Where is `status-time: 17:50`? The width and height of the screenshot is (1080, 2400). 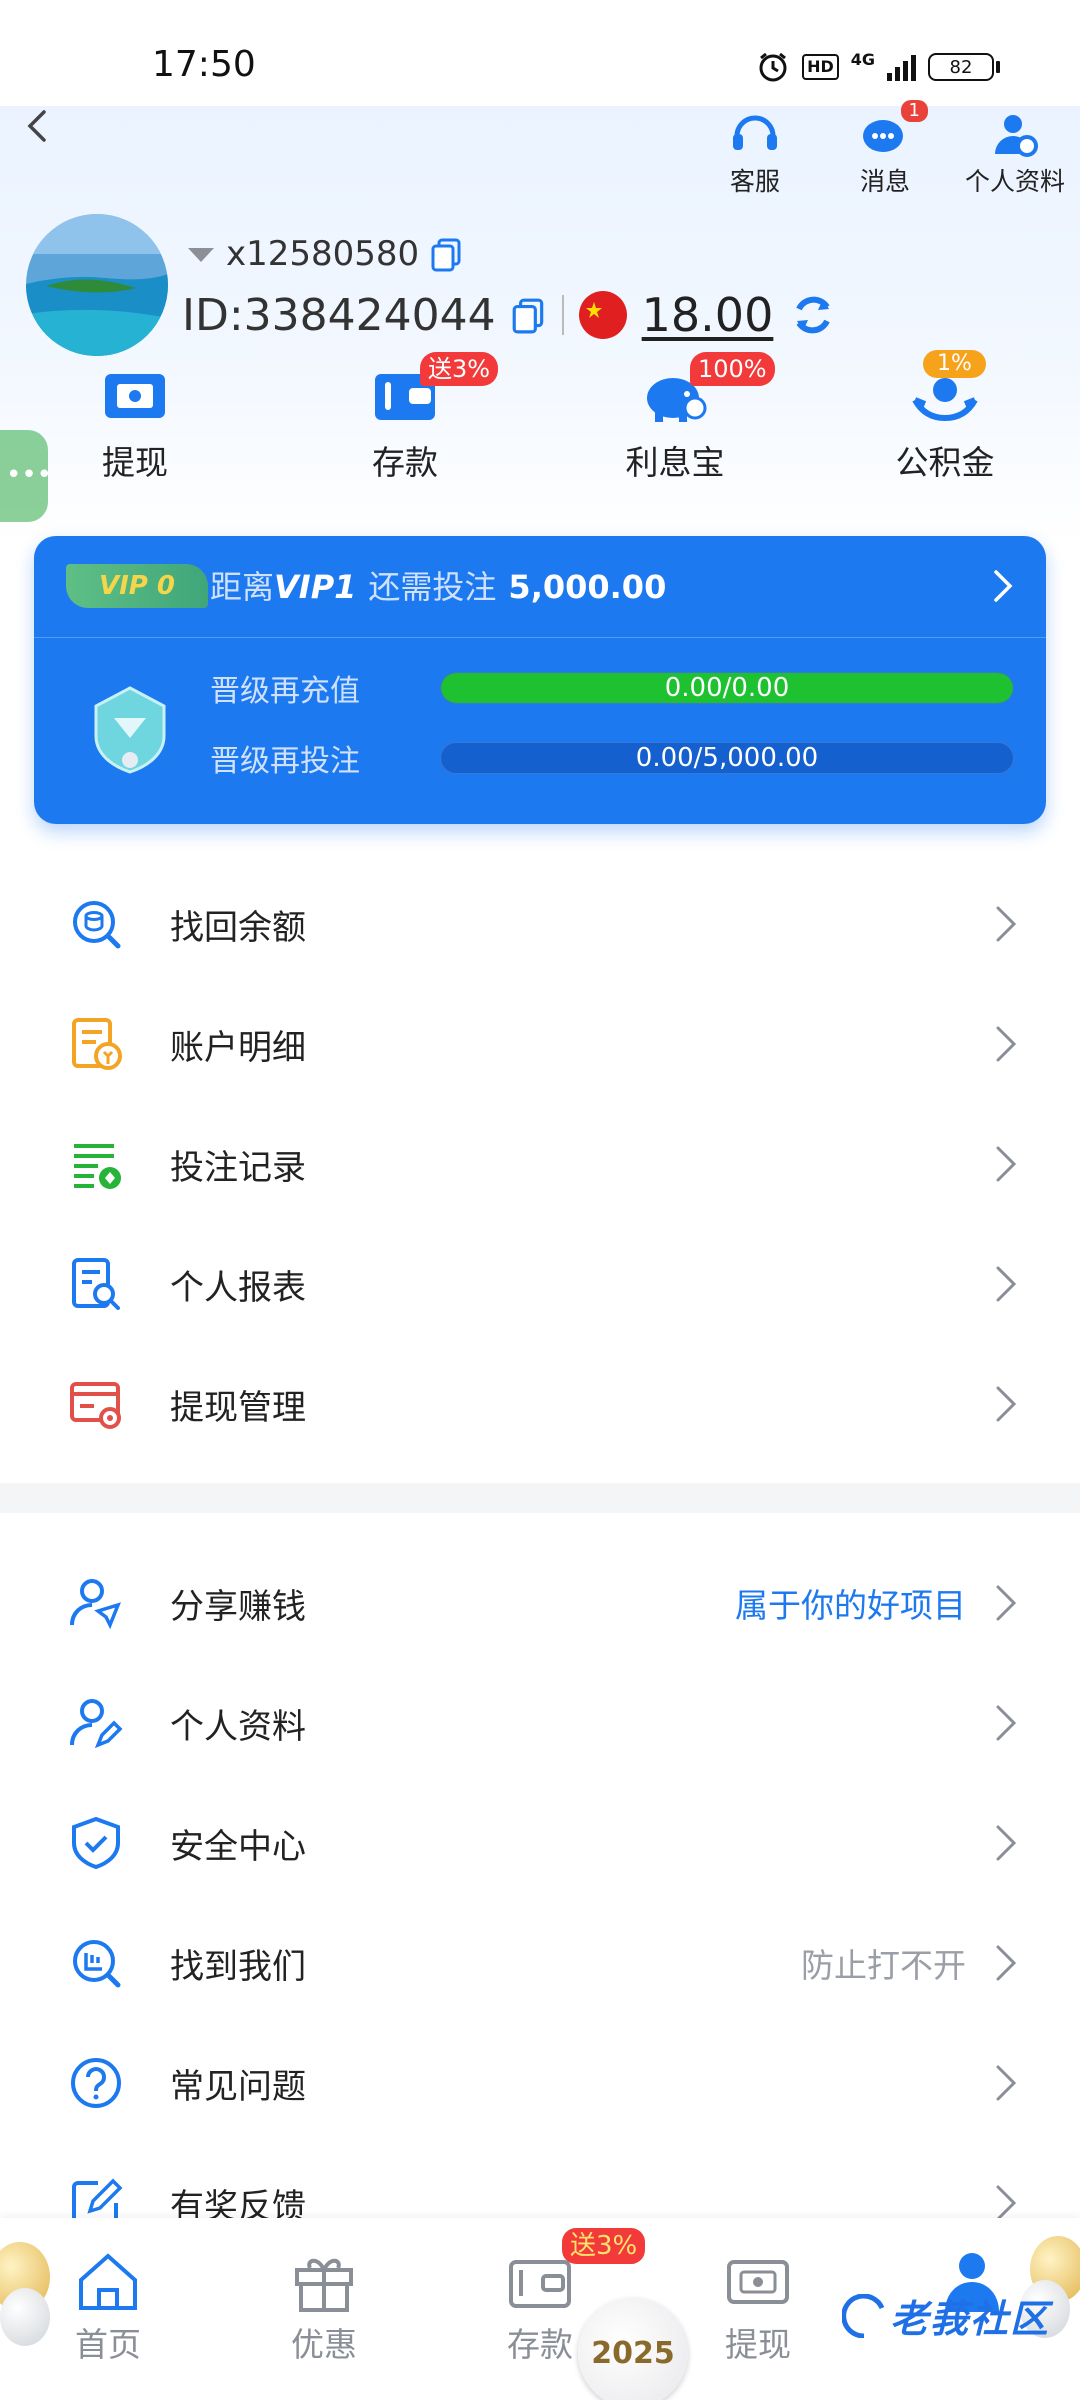 status-time: 17:50 is located at coordinates (204, 64).